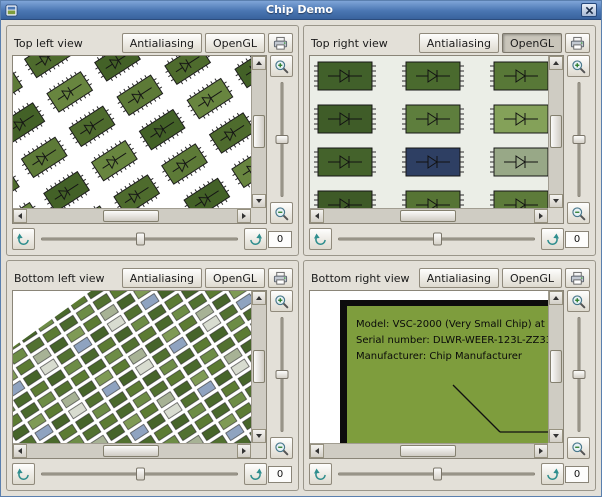  I want to click on left-arrow-icon, so click(20, 451).